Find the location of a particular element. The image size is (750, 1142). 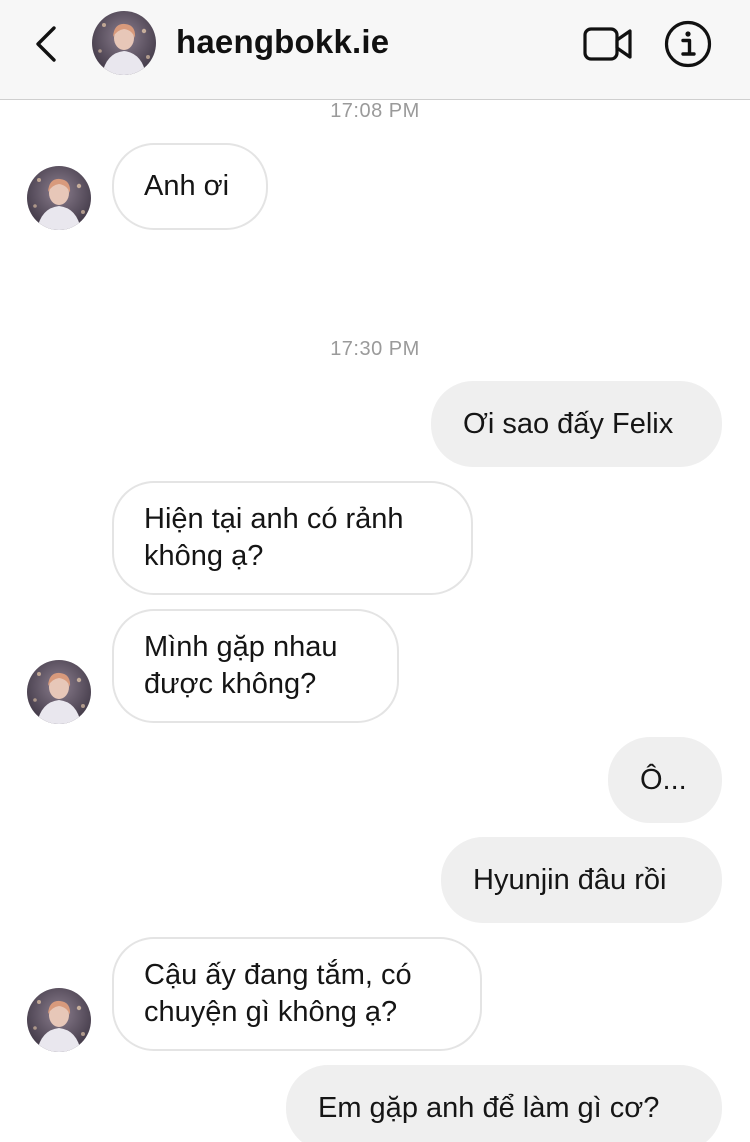

timestamp: 17:08 PM is located at coordinates (375, 111).